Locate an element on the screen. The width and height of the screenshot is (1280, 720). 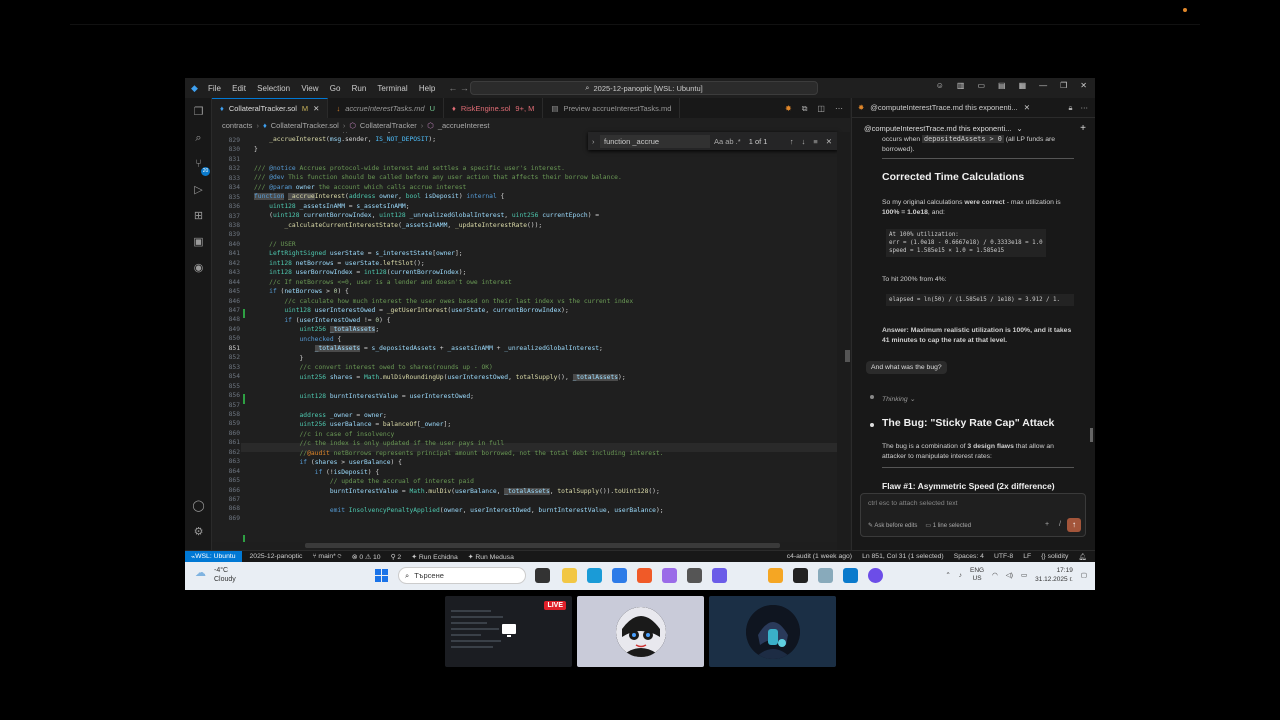
start-button is located at coordinates (381, 575).